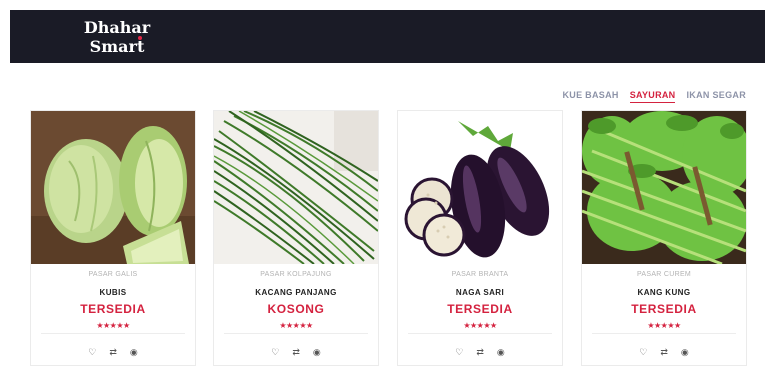 The image size is (765, 366). What do you see at coordinates (590, 96) in the screenshot?
I see `tab-kue-basah: KUE BASAH` at bounding box center [590, 96].